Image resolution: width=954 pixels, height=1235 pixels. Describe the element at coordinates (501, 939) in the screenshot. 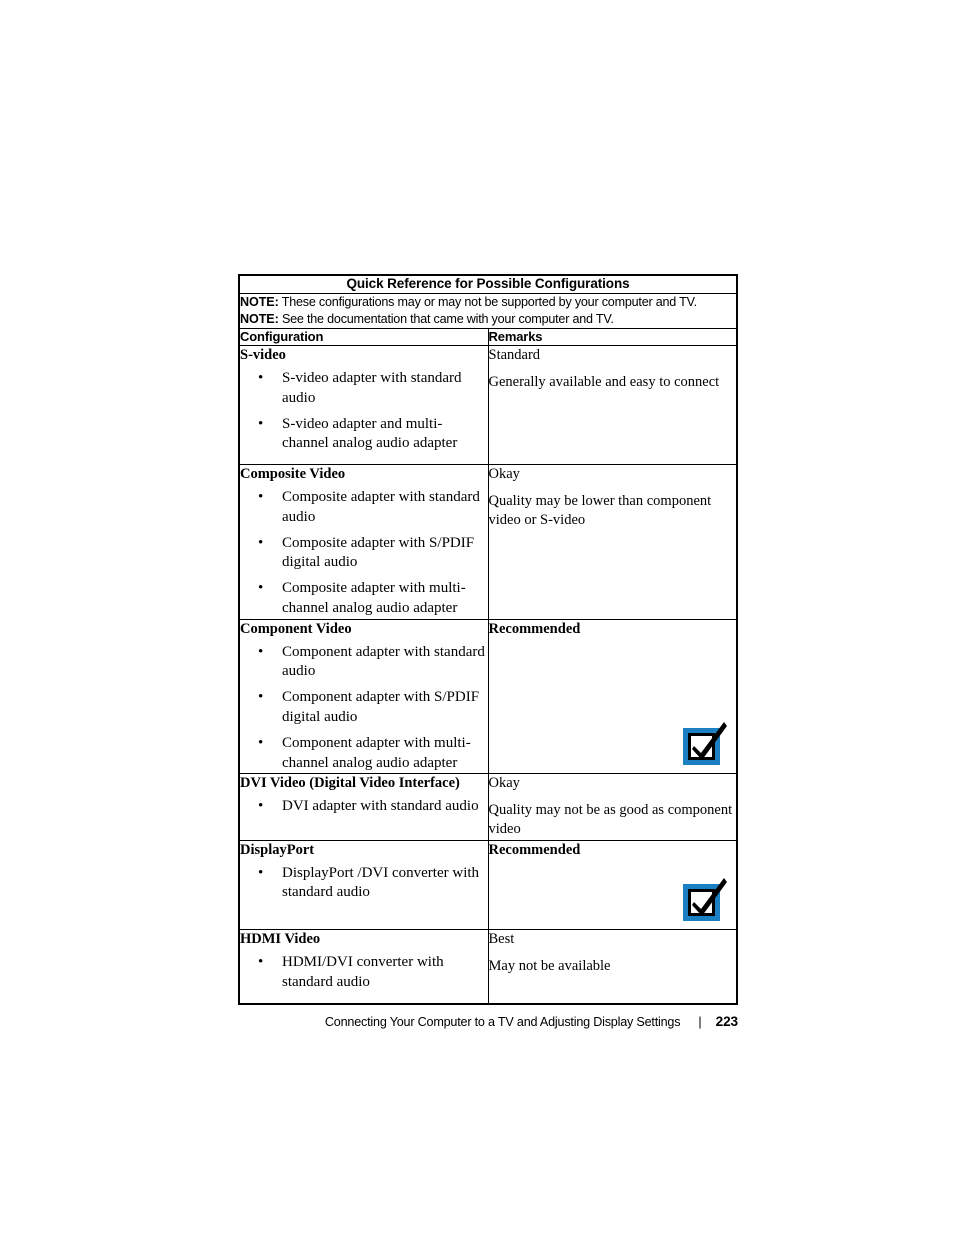

I see `remark-heading: Best` at that location.